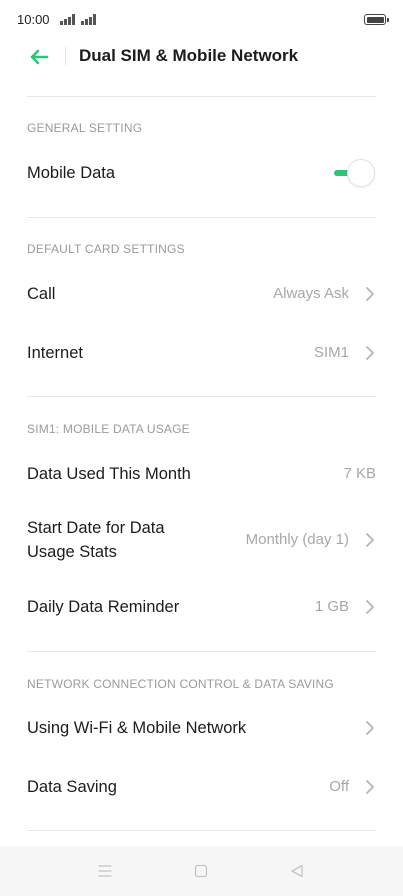  I want to click on back-arrow-icon, so click(39, 57).